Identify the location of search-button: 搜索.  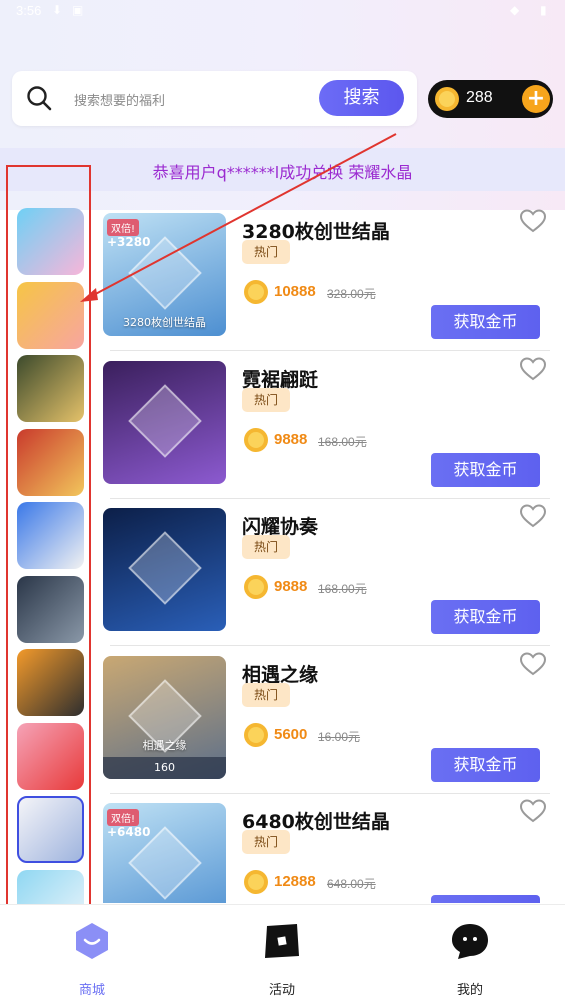
(361, 98).